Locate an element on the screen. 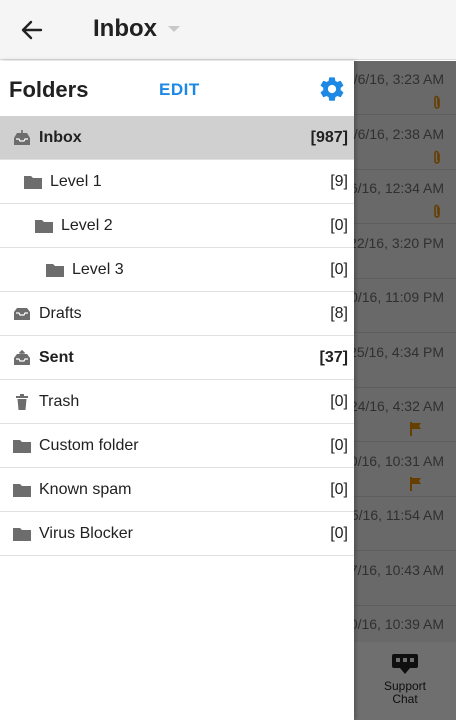  mail-date: 24/16, 4:32 AM is located at coordinates (399, 406).